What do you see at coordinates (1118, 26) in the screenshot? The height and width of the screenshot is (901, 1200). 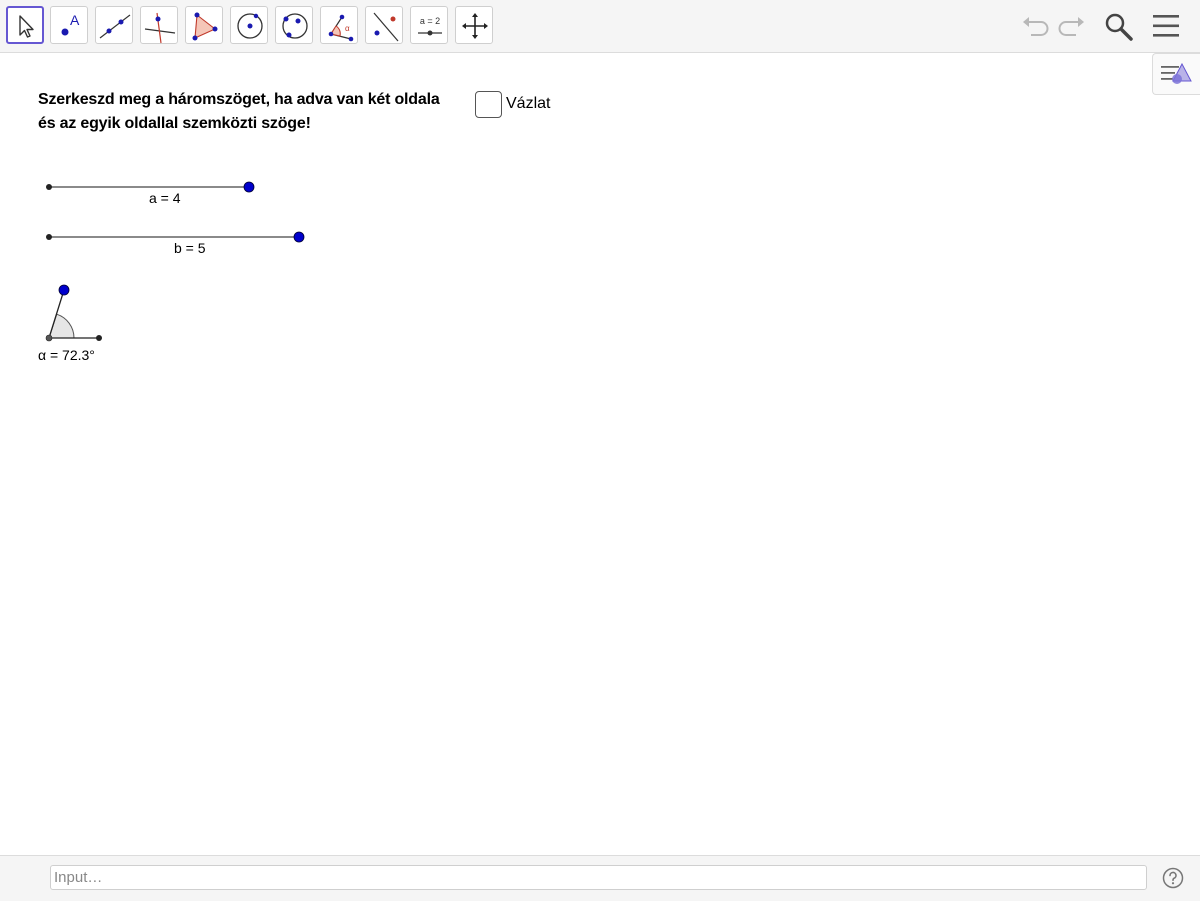 I see `search-icon` at bounding box center [1118, 26].